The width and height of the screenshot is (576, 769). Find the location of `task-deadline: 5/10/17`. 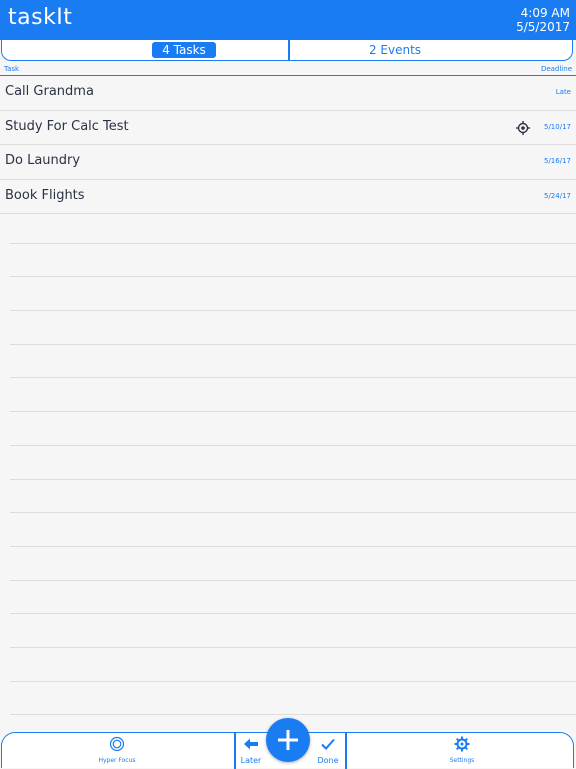

task-deadline: 5/10/17 is located at coordinates (557, 126).